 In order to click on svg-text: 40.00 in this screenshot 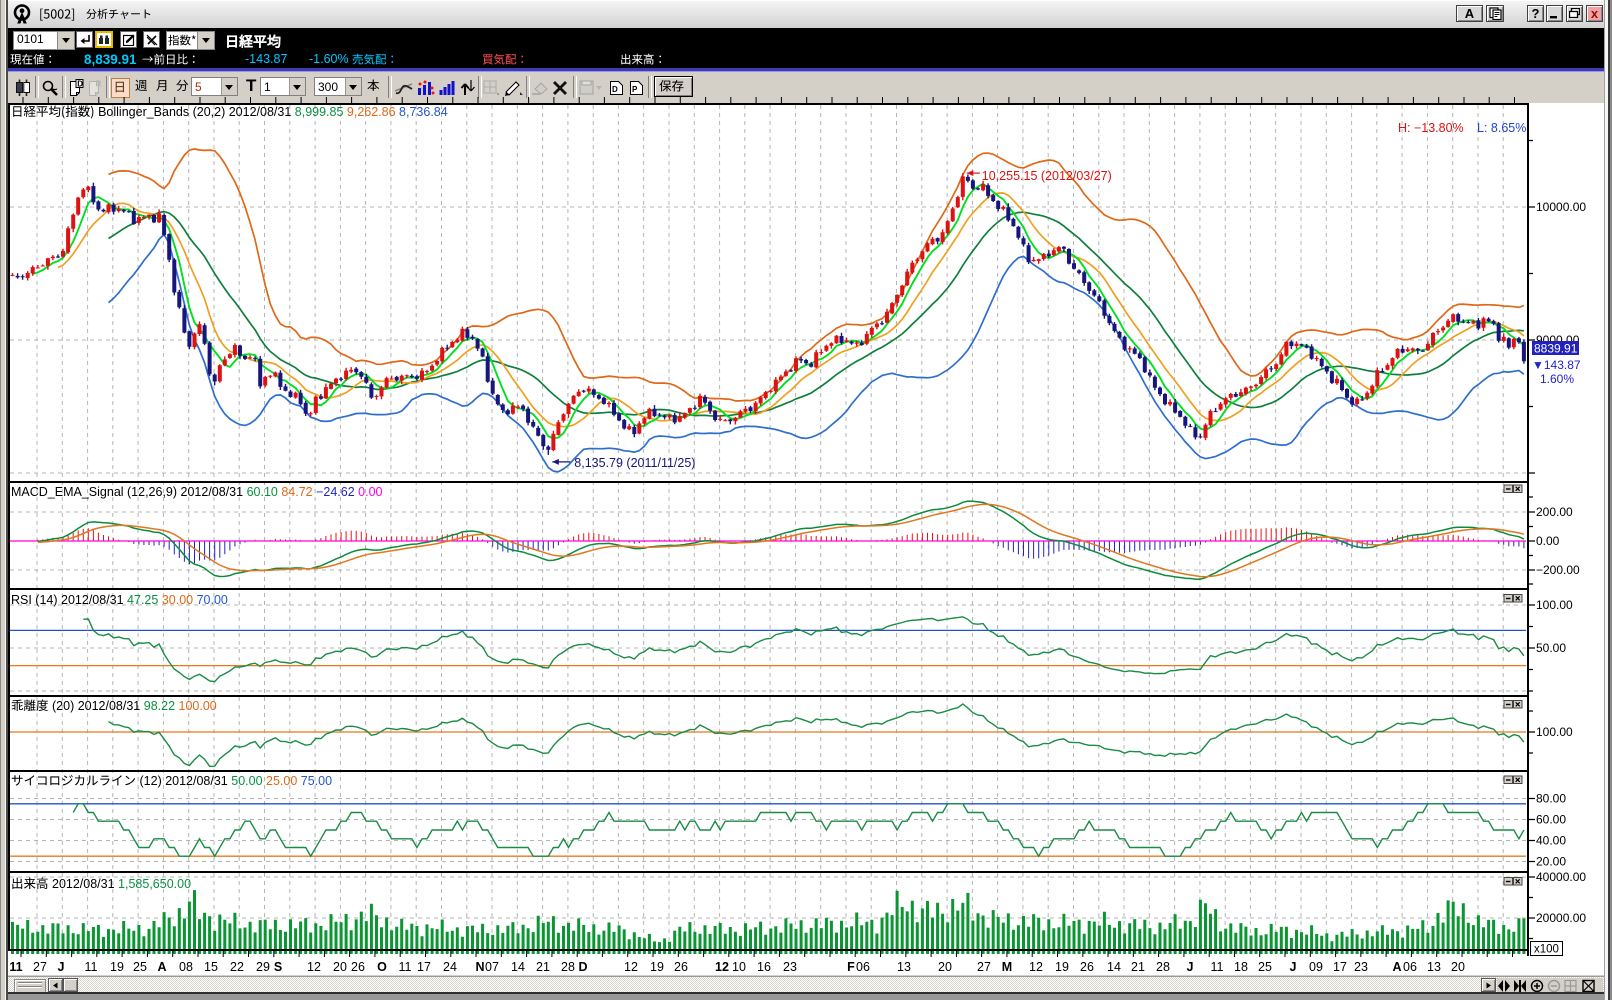, I will do `click(1551, 841)`.